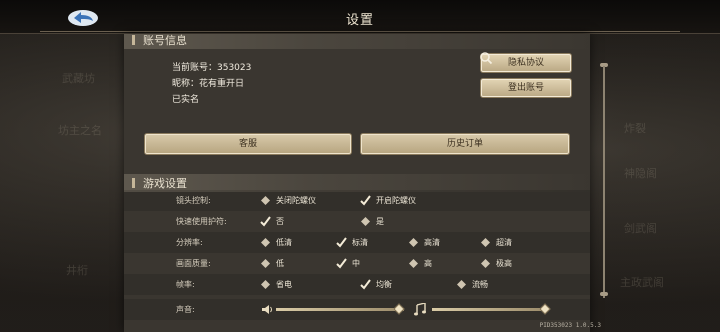  I want to click on background-label: 坊主之名, so click(80, 130).